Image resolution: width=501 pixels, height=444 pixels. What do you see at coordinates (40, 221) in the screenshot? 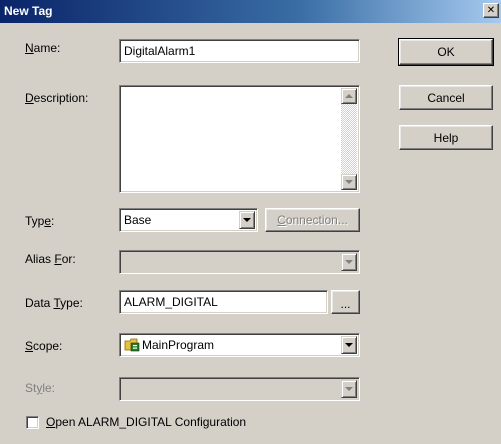
I see `type-label: Type:` at bounding box center [40, 221].